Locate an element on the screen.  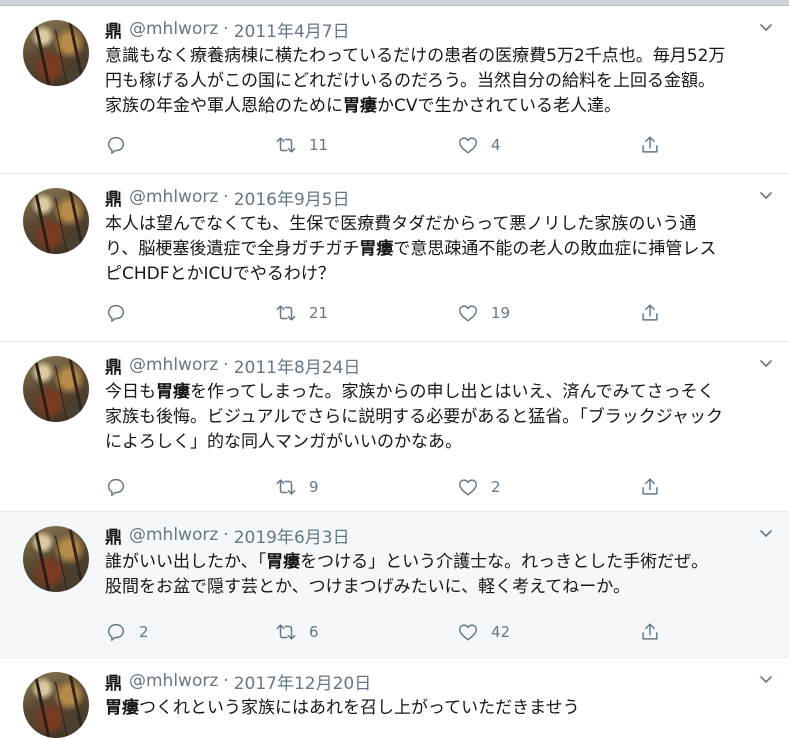
like-count: 19 is located at coordinates (501, 313).